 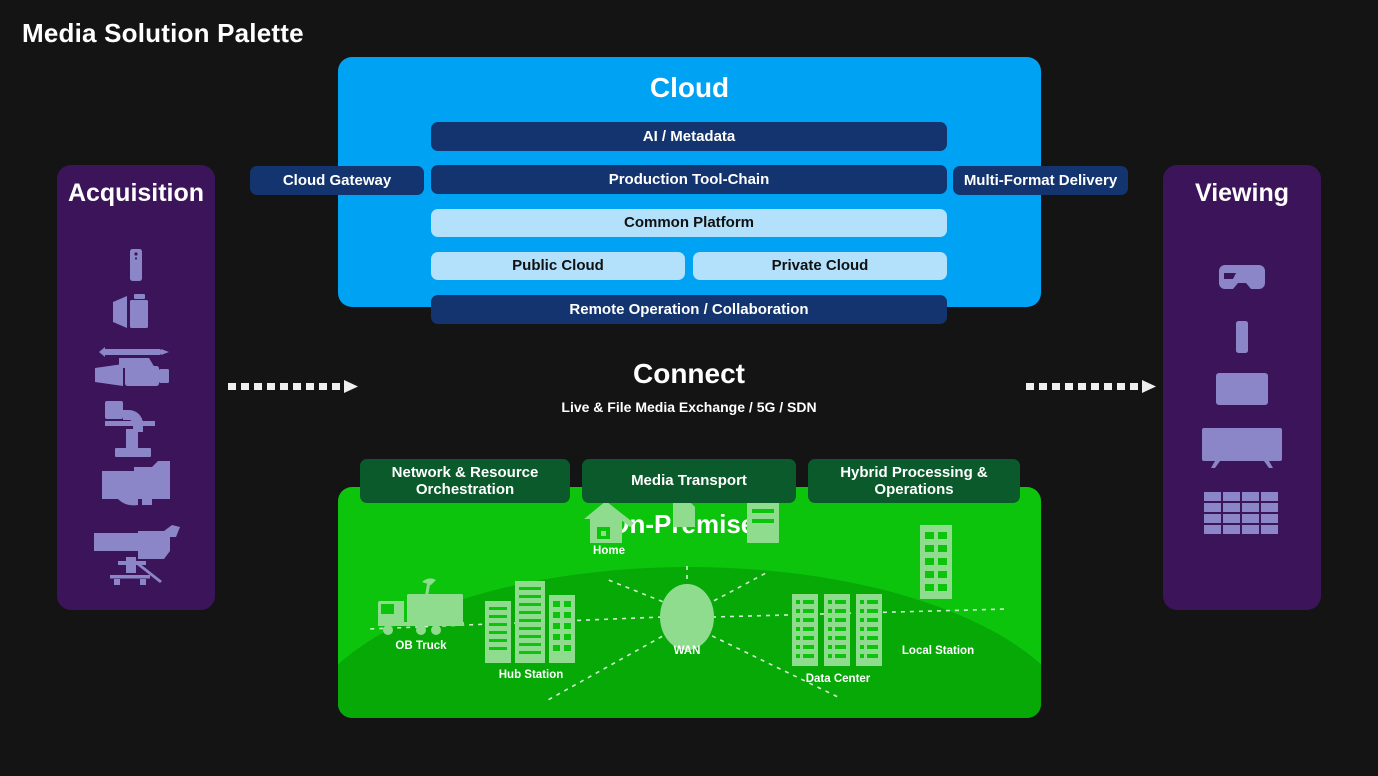 I want to click on cloud-bar-label: AI / Metadata, so click(x=689, y=136).